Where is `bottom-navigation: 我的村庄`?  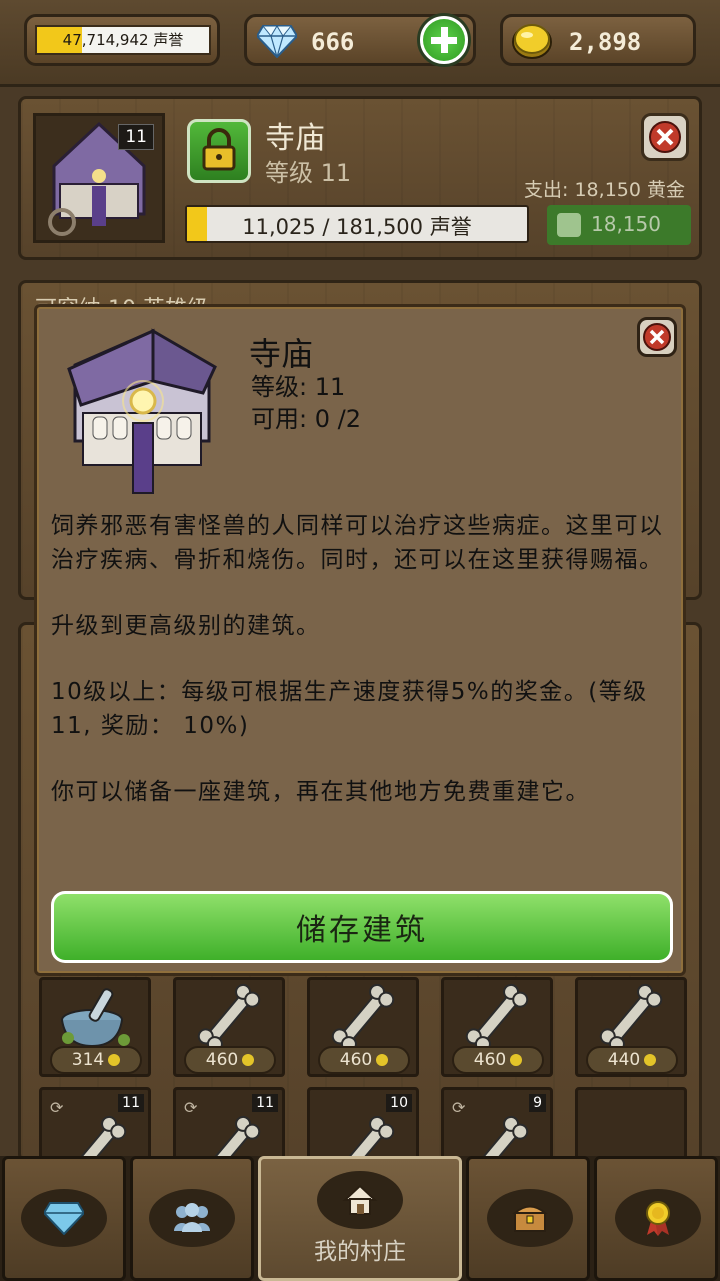
bottom-navigation: 我的村庄 is located at coordinates (360, 1218).